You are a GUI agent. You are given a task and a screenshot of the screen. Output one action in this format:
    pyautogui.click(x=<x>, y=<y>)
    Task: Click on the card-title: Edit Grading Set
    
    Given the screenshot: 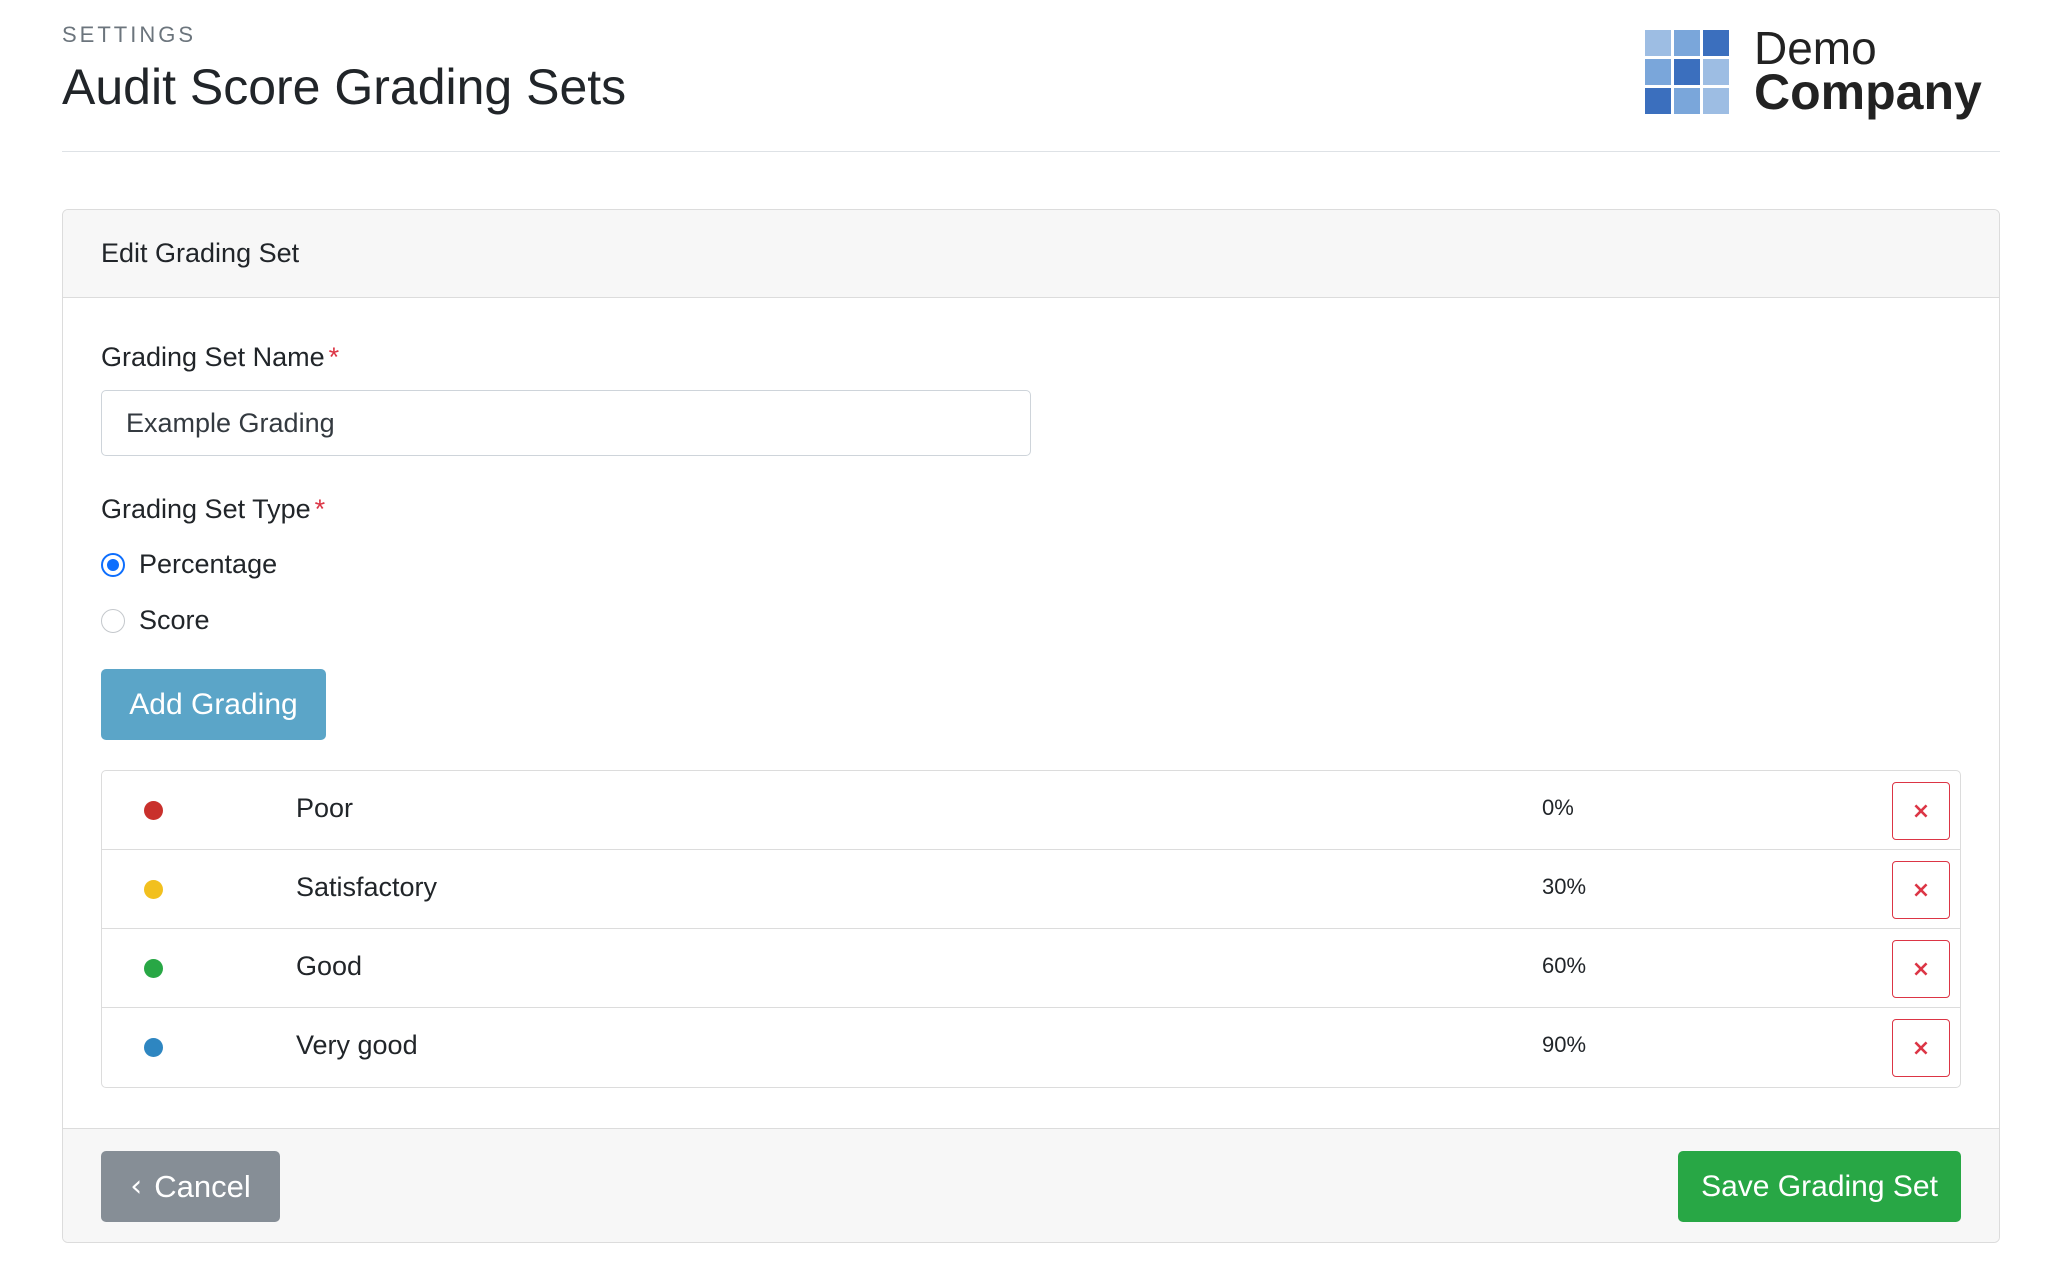 What is the action you would take?
    pyautogui.click(x=200, y=253)
    